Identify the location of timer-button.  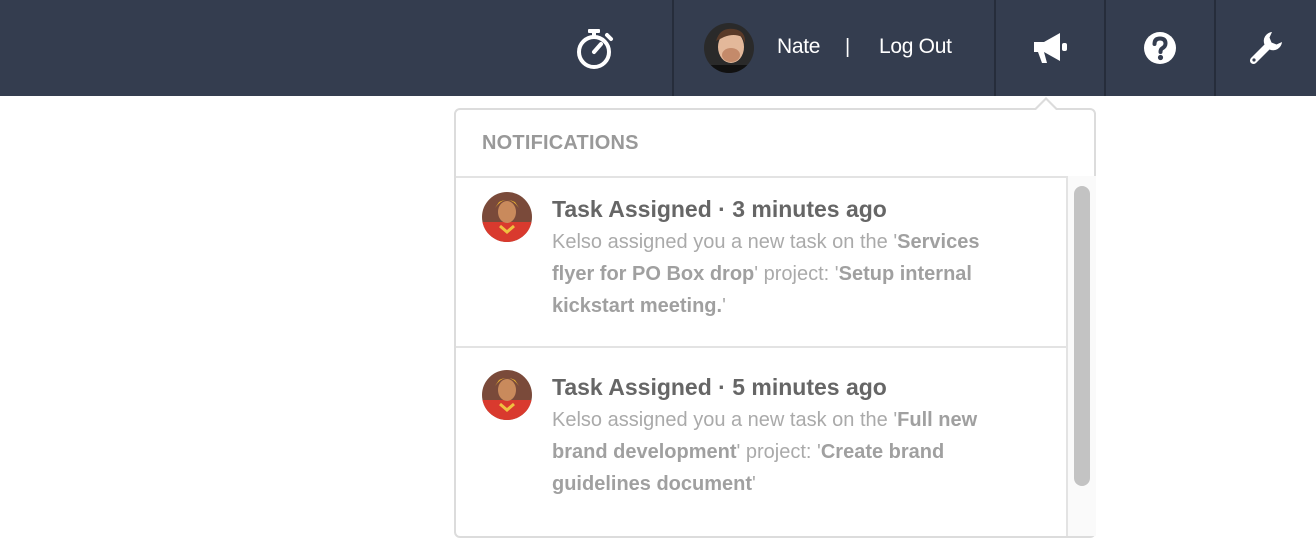
(596, 48).